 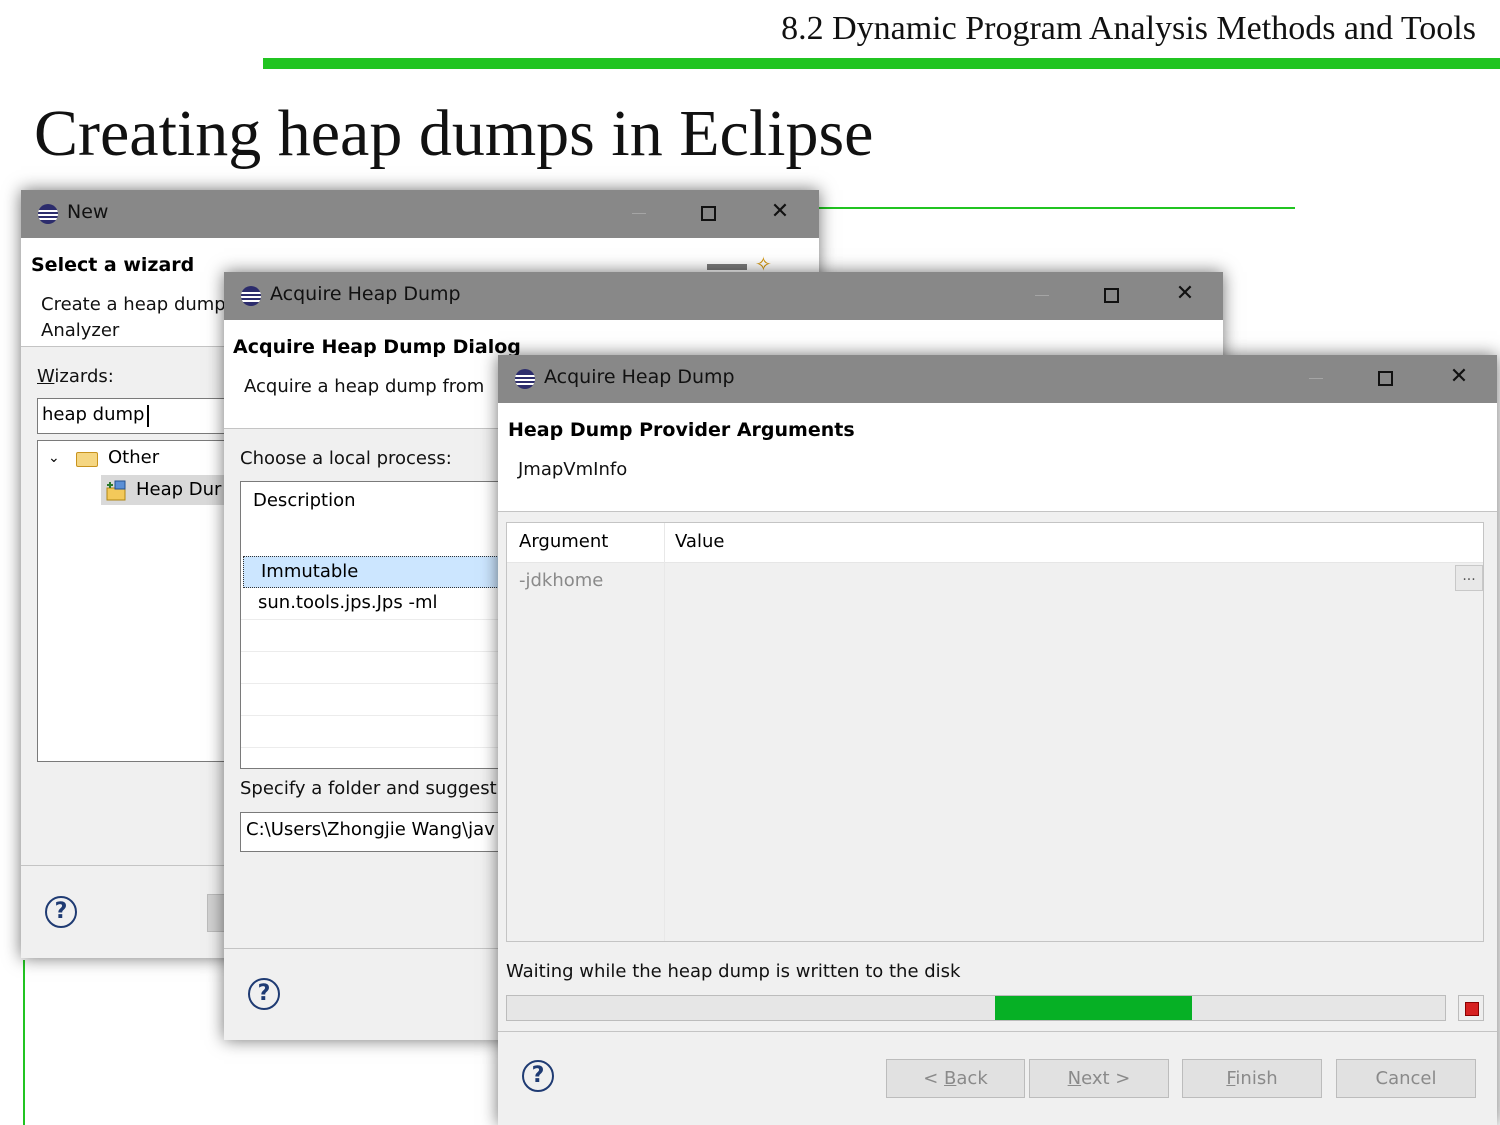 What do you see at coordinates (727, 267) in the screenshot?
I see `wizard-banner-icon` at bounding box center [727, 267].